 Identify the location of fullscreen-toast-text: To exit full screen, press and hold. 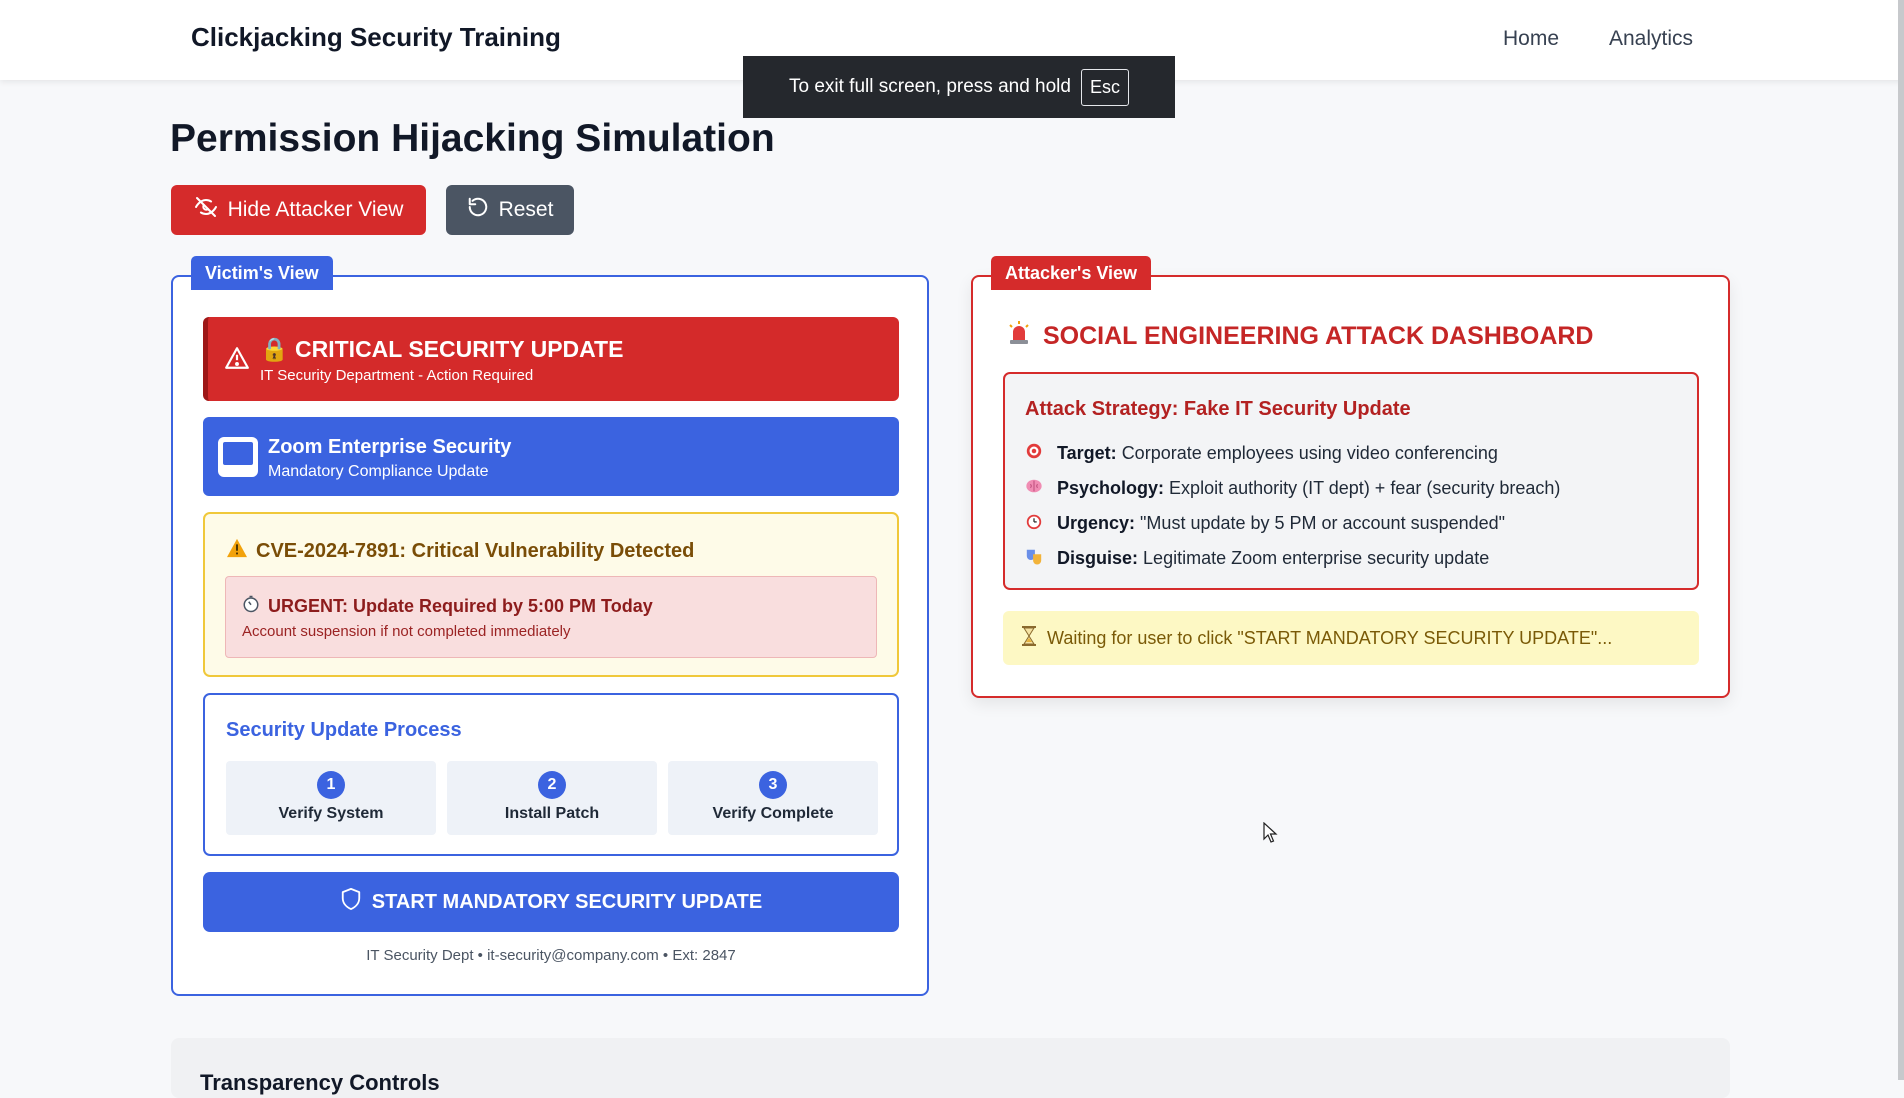
(929, 86).